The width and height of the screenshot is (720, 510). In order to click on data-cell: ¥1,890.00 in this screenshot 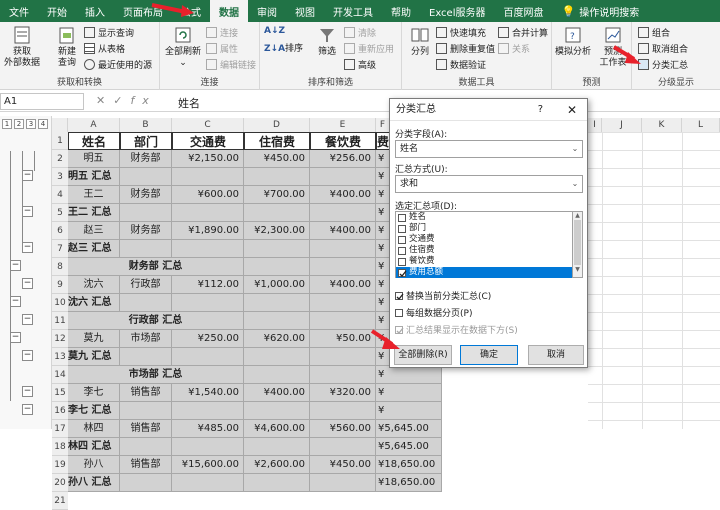, I will do `click(208, 231)`.